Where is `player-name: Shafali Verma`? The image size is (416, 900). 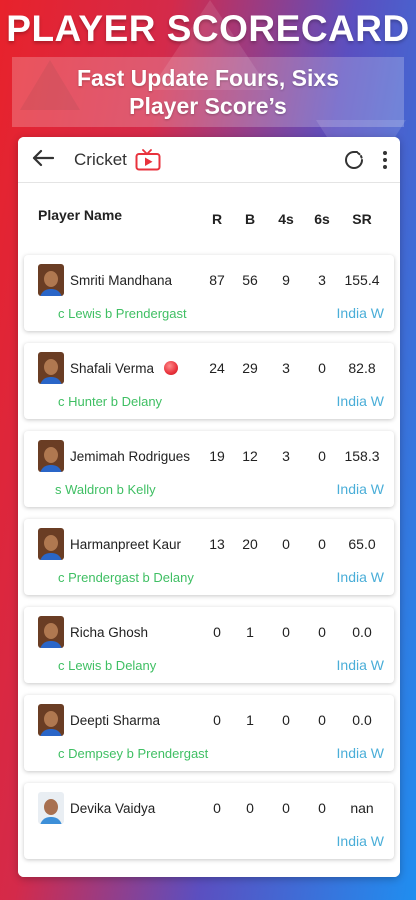 player-name: Shafali Verma is located at coordinates (136, 368).